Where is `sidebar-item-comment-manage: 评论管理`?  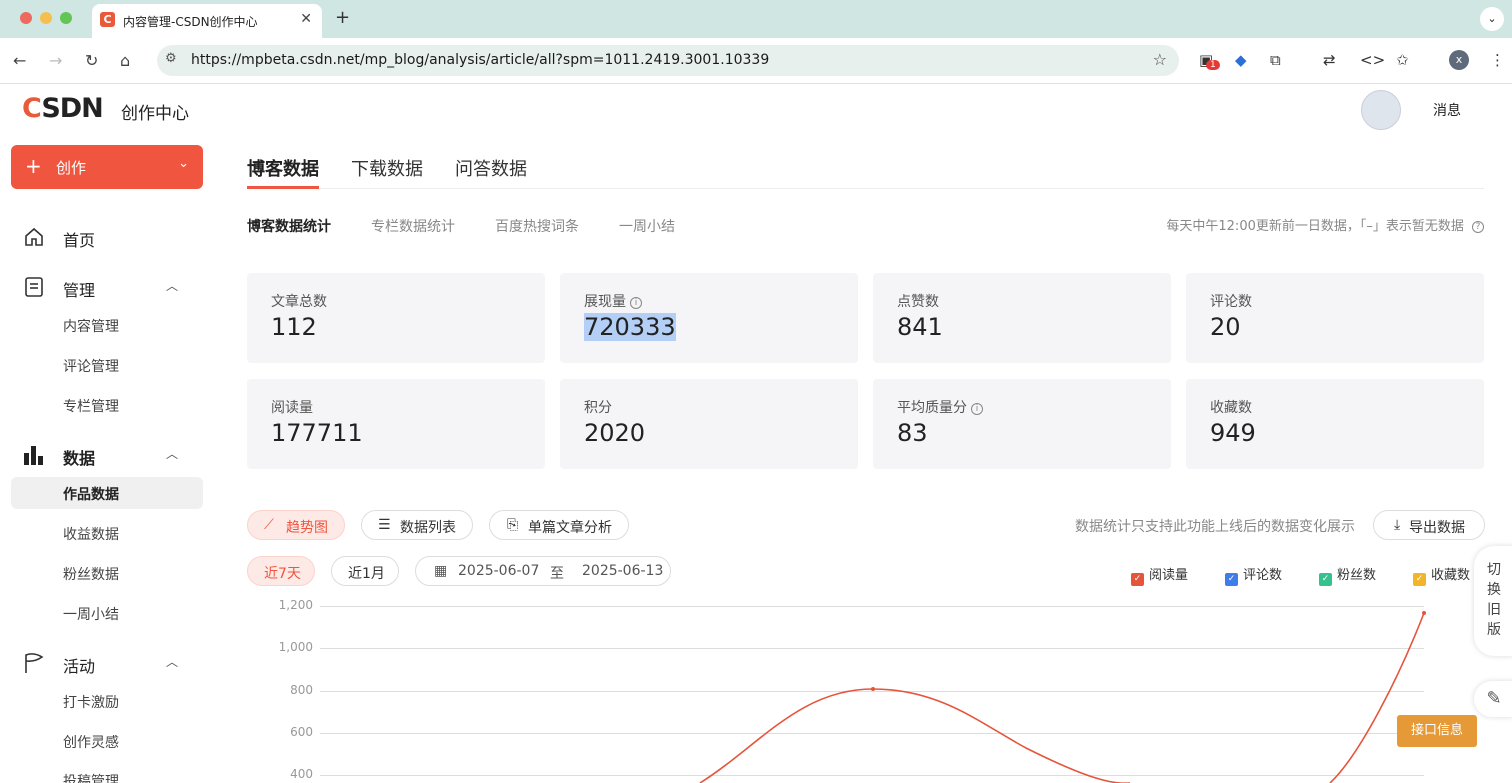 sidebar-item-comment-manage: 评论管理 is located at coordinates (91, 366).